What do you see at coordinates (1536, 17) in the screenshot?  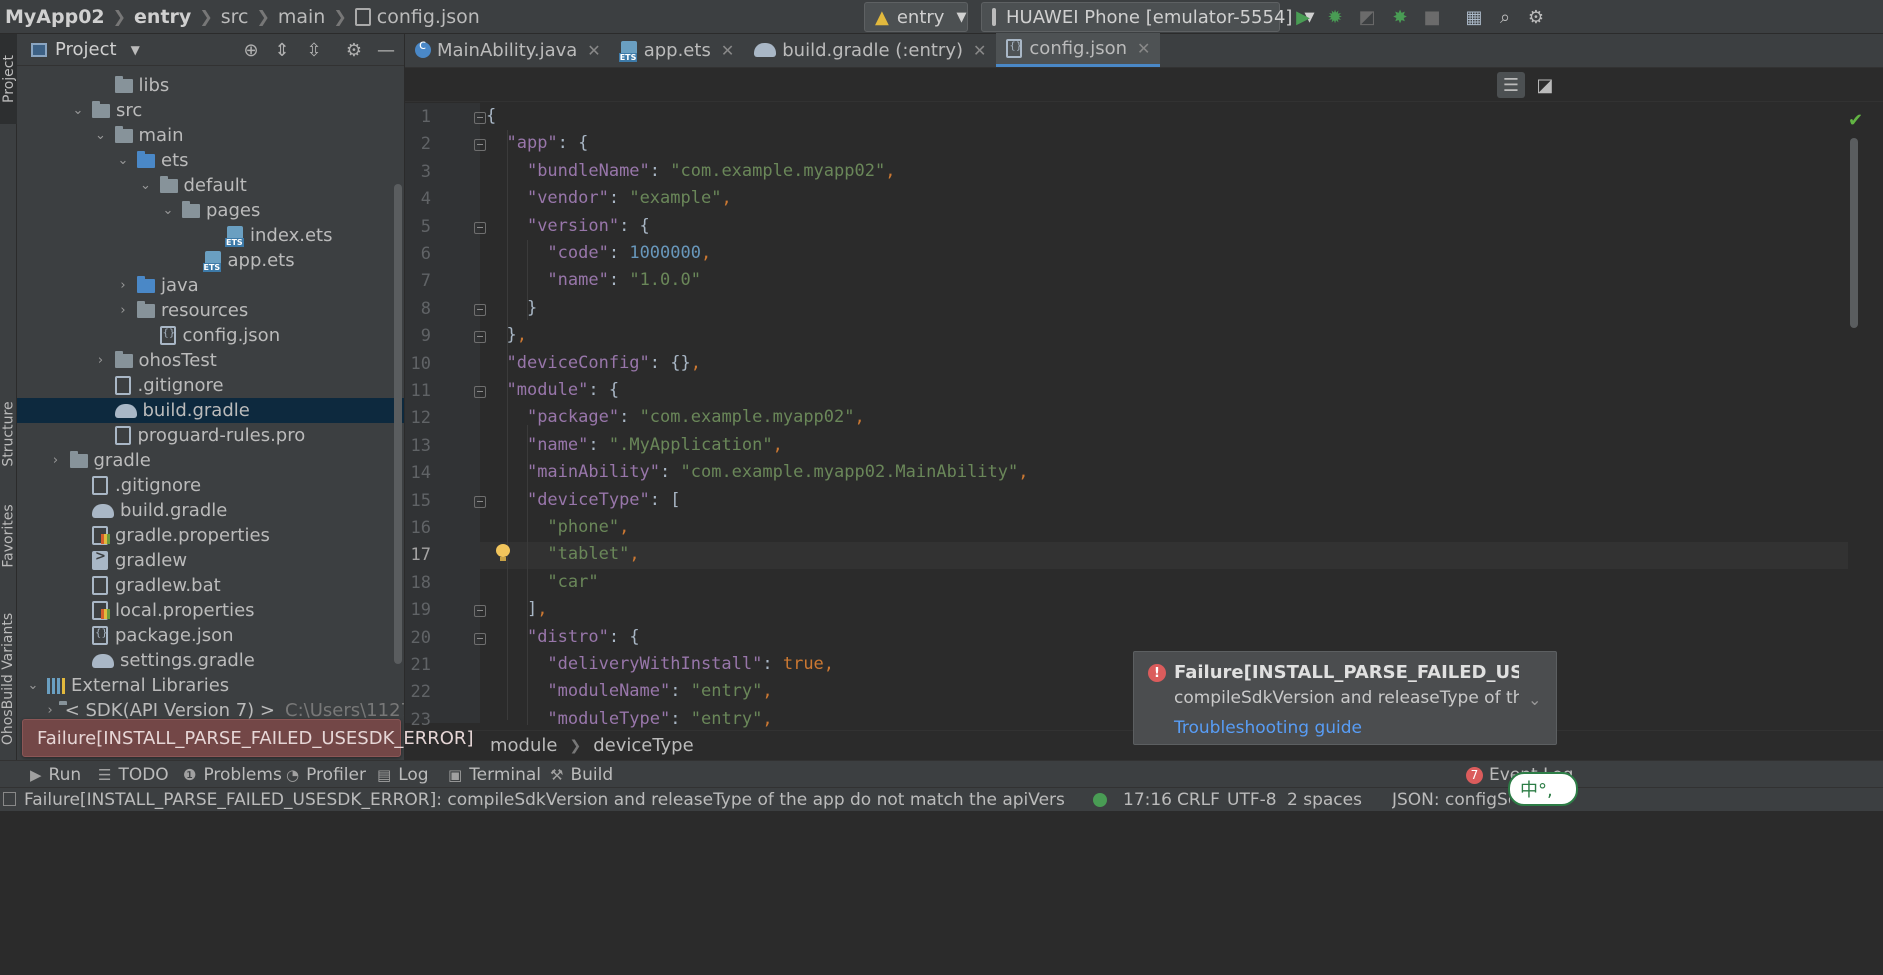 I see `settings-icon: ⚙` at bounding box center [1536, 17].